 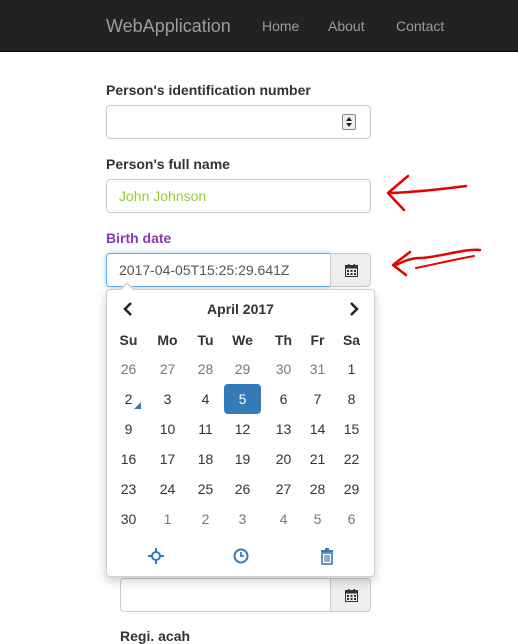 What do you see at coordinates (238, 122) in the screenshot?
I see `id-number-input` at bounding box center [238, 122].